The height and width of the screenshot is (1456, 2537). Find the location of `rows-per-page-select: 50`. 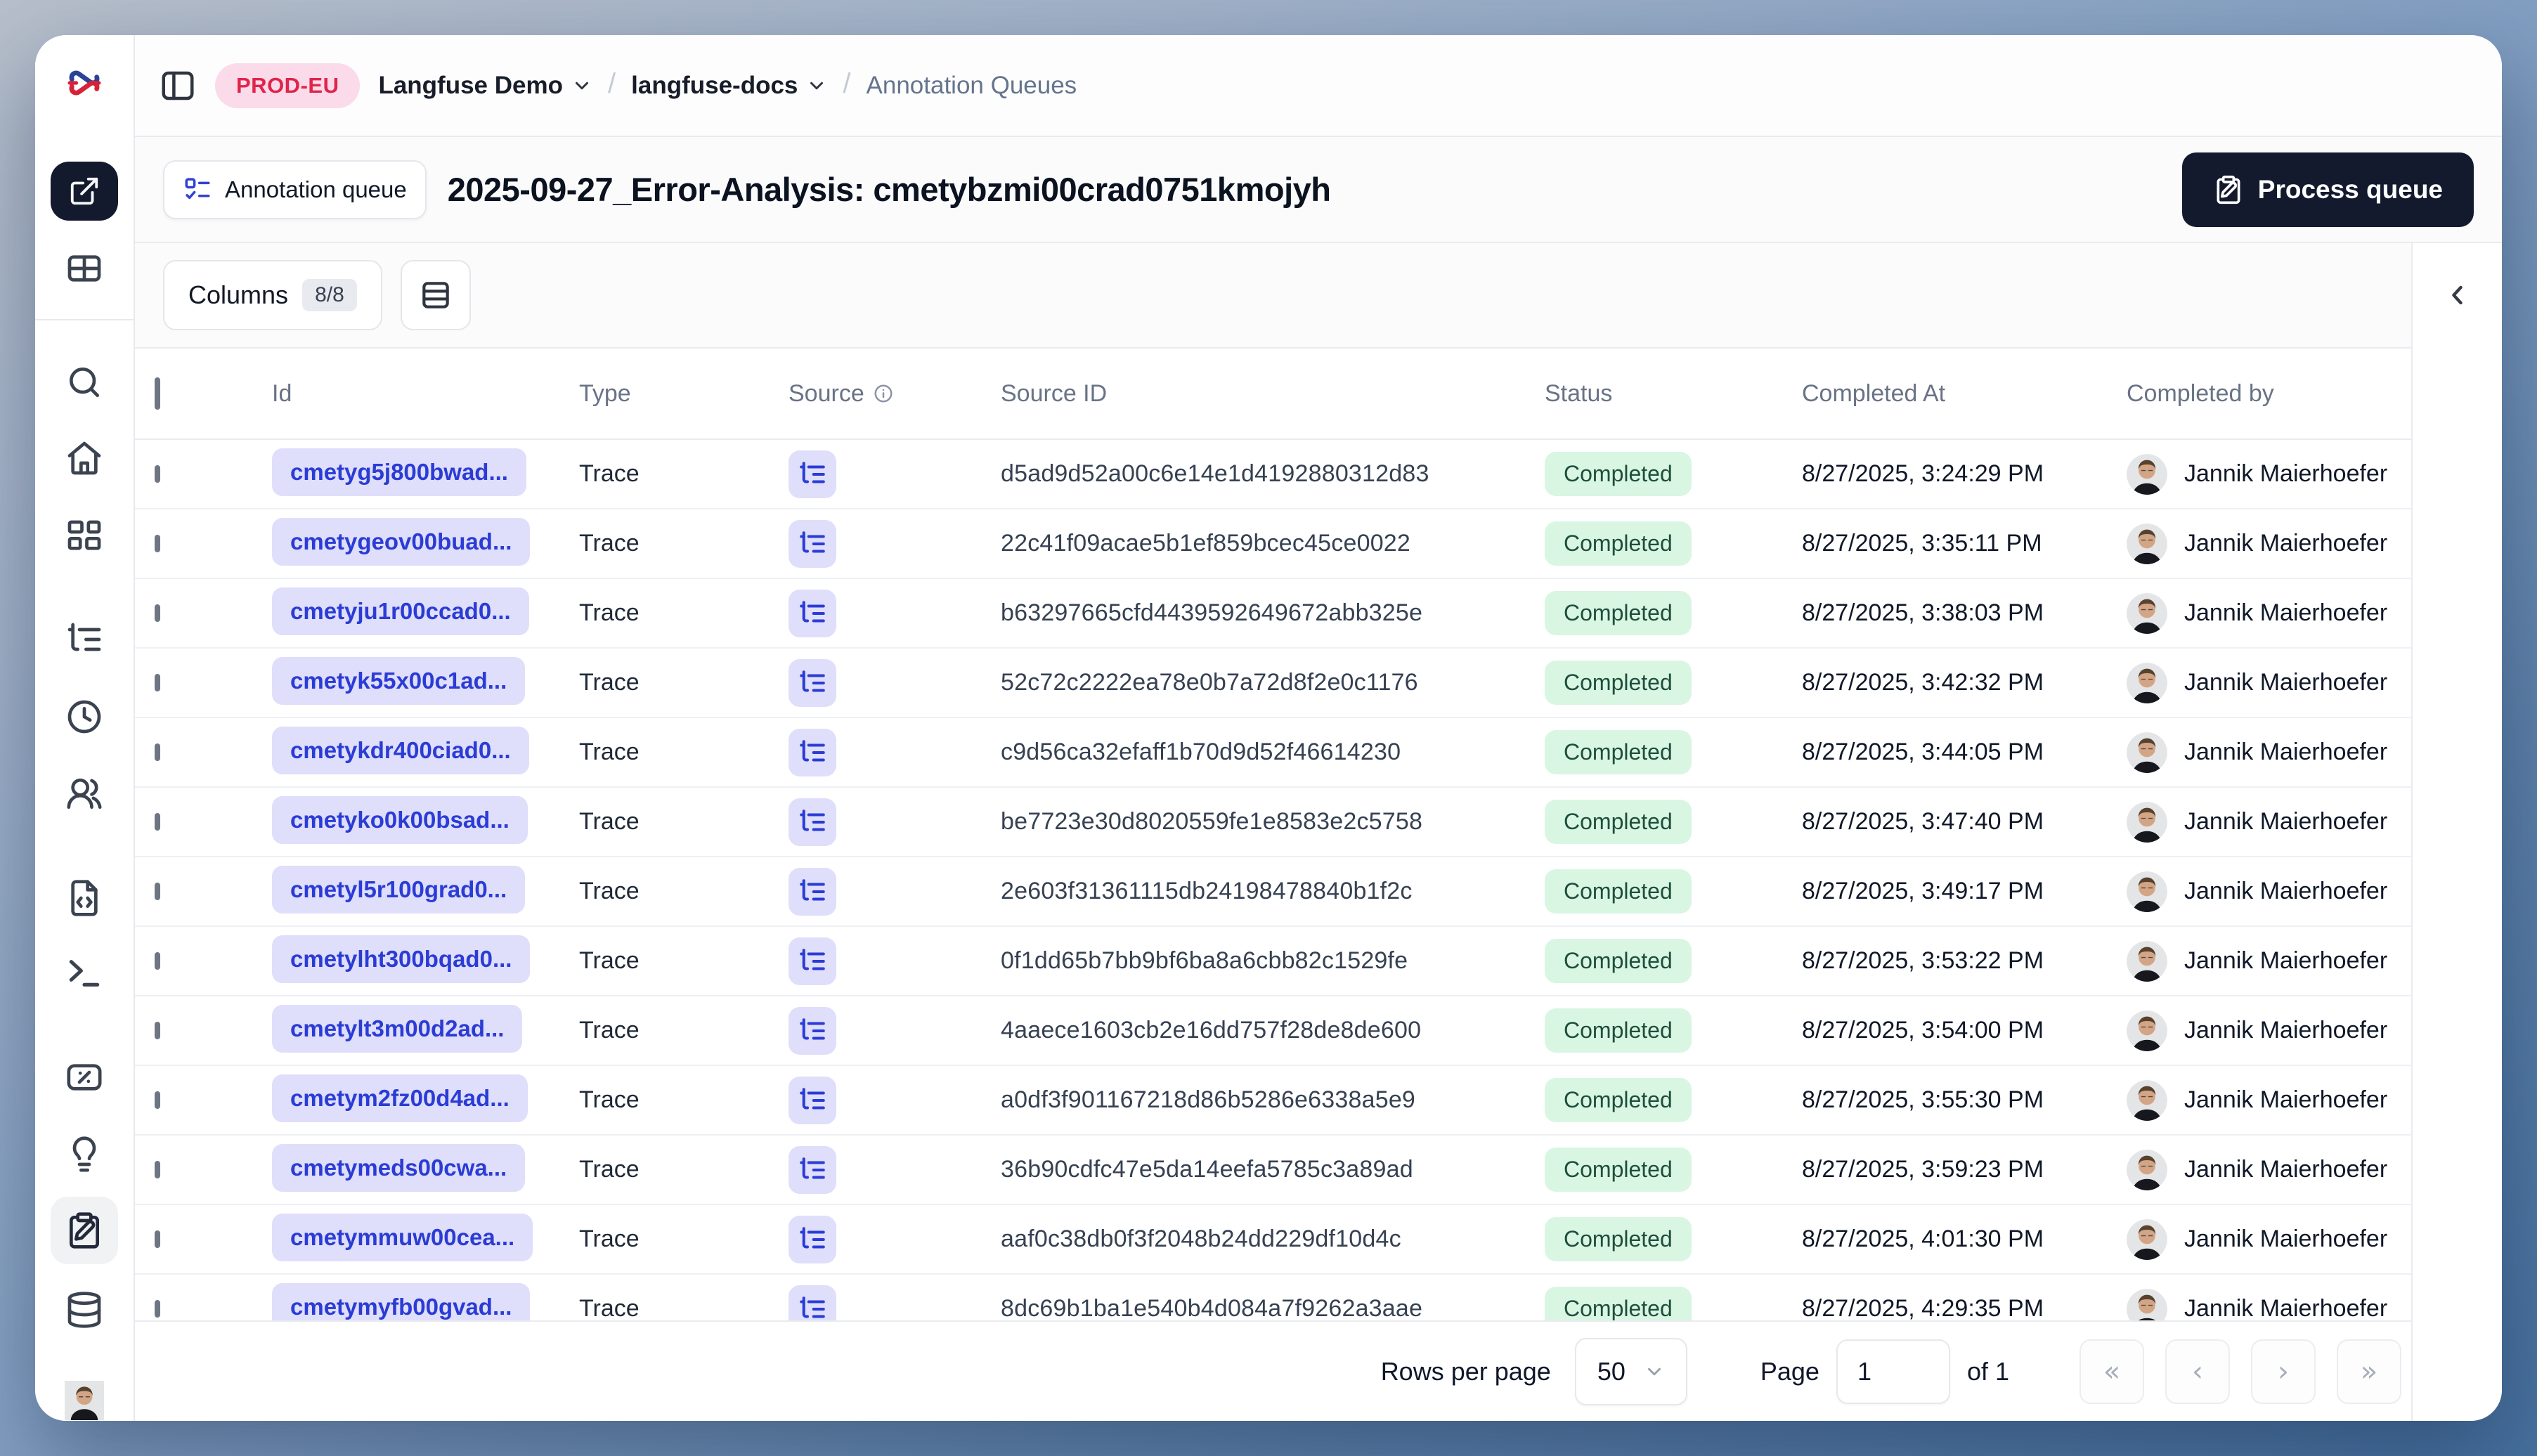

rows-per-page-select: 50 is located at coordinates (1630, 1371).